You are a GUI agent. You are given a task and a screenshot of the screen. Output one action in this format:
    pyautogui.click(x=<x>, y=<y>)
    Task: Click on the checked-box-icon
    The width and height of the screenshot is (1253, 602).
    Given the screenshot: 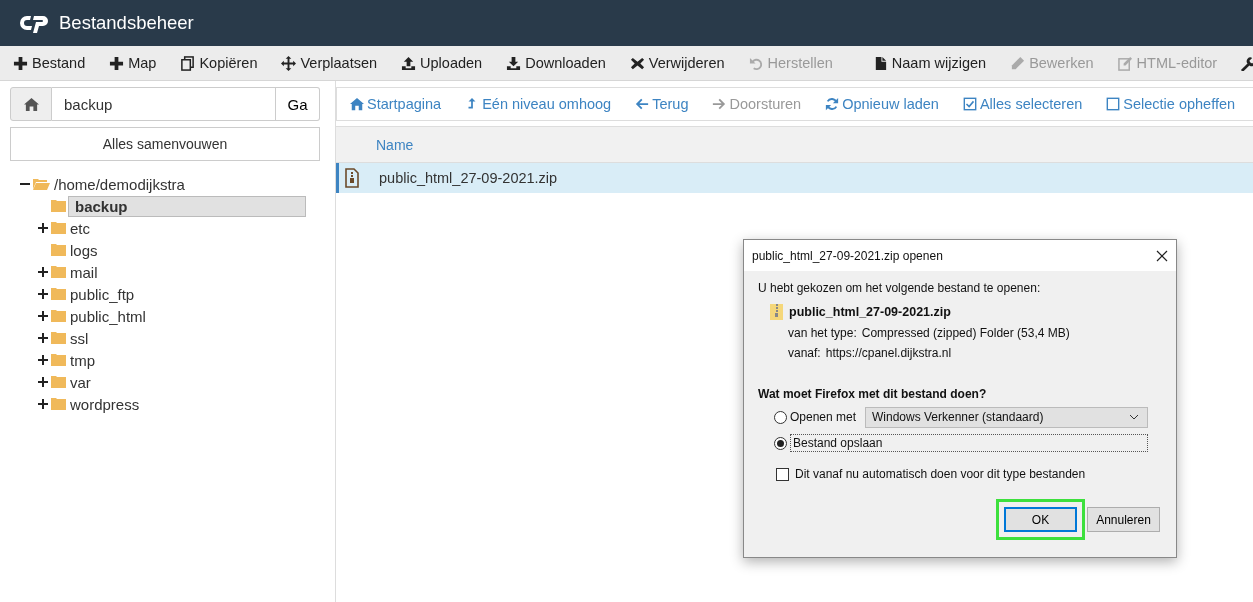 What is the action you would take?
    pyautogui.click(x=969, y=104)
    